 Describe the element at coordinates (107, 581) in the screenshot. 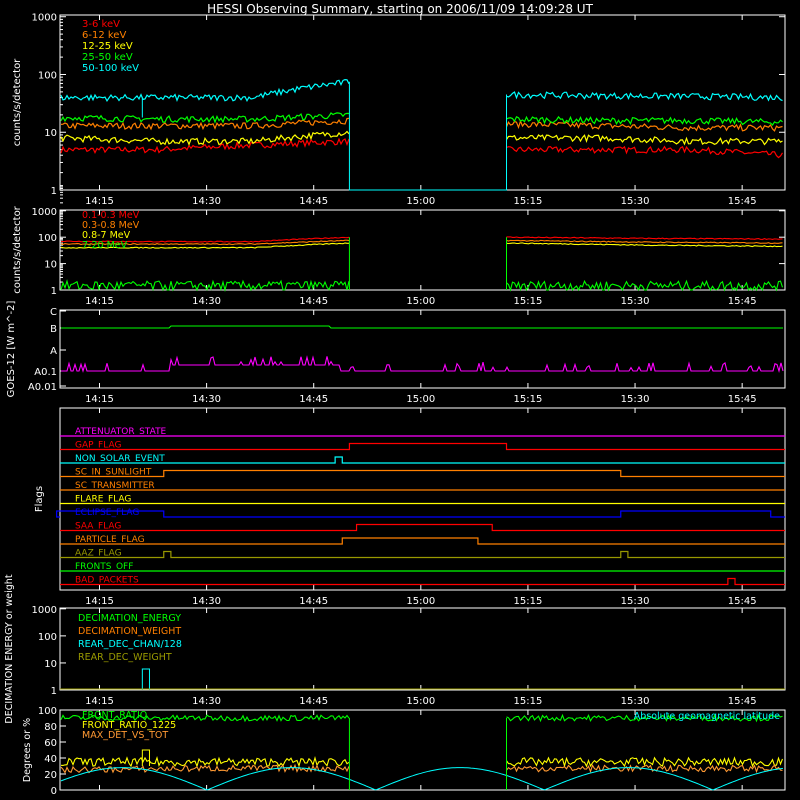

I see `flag-label: BAD_PACKETS` at that location.